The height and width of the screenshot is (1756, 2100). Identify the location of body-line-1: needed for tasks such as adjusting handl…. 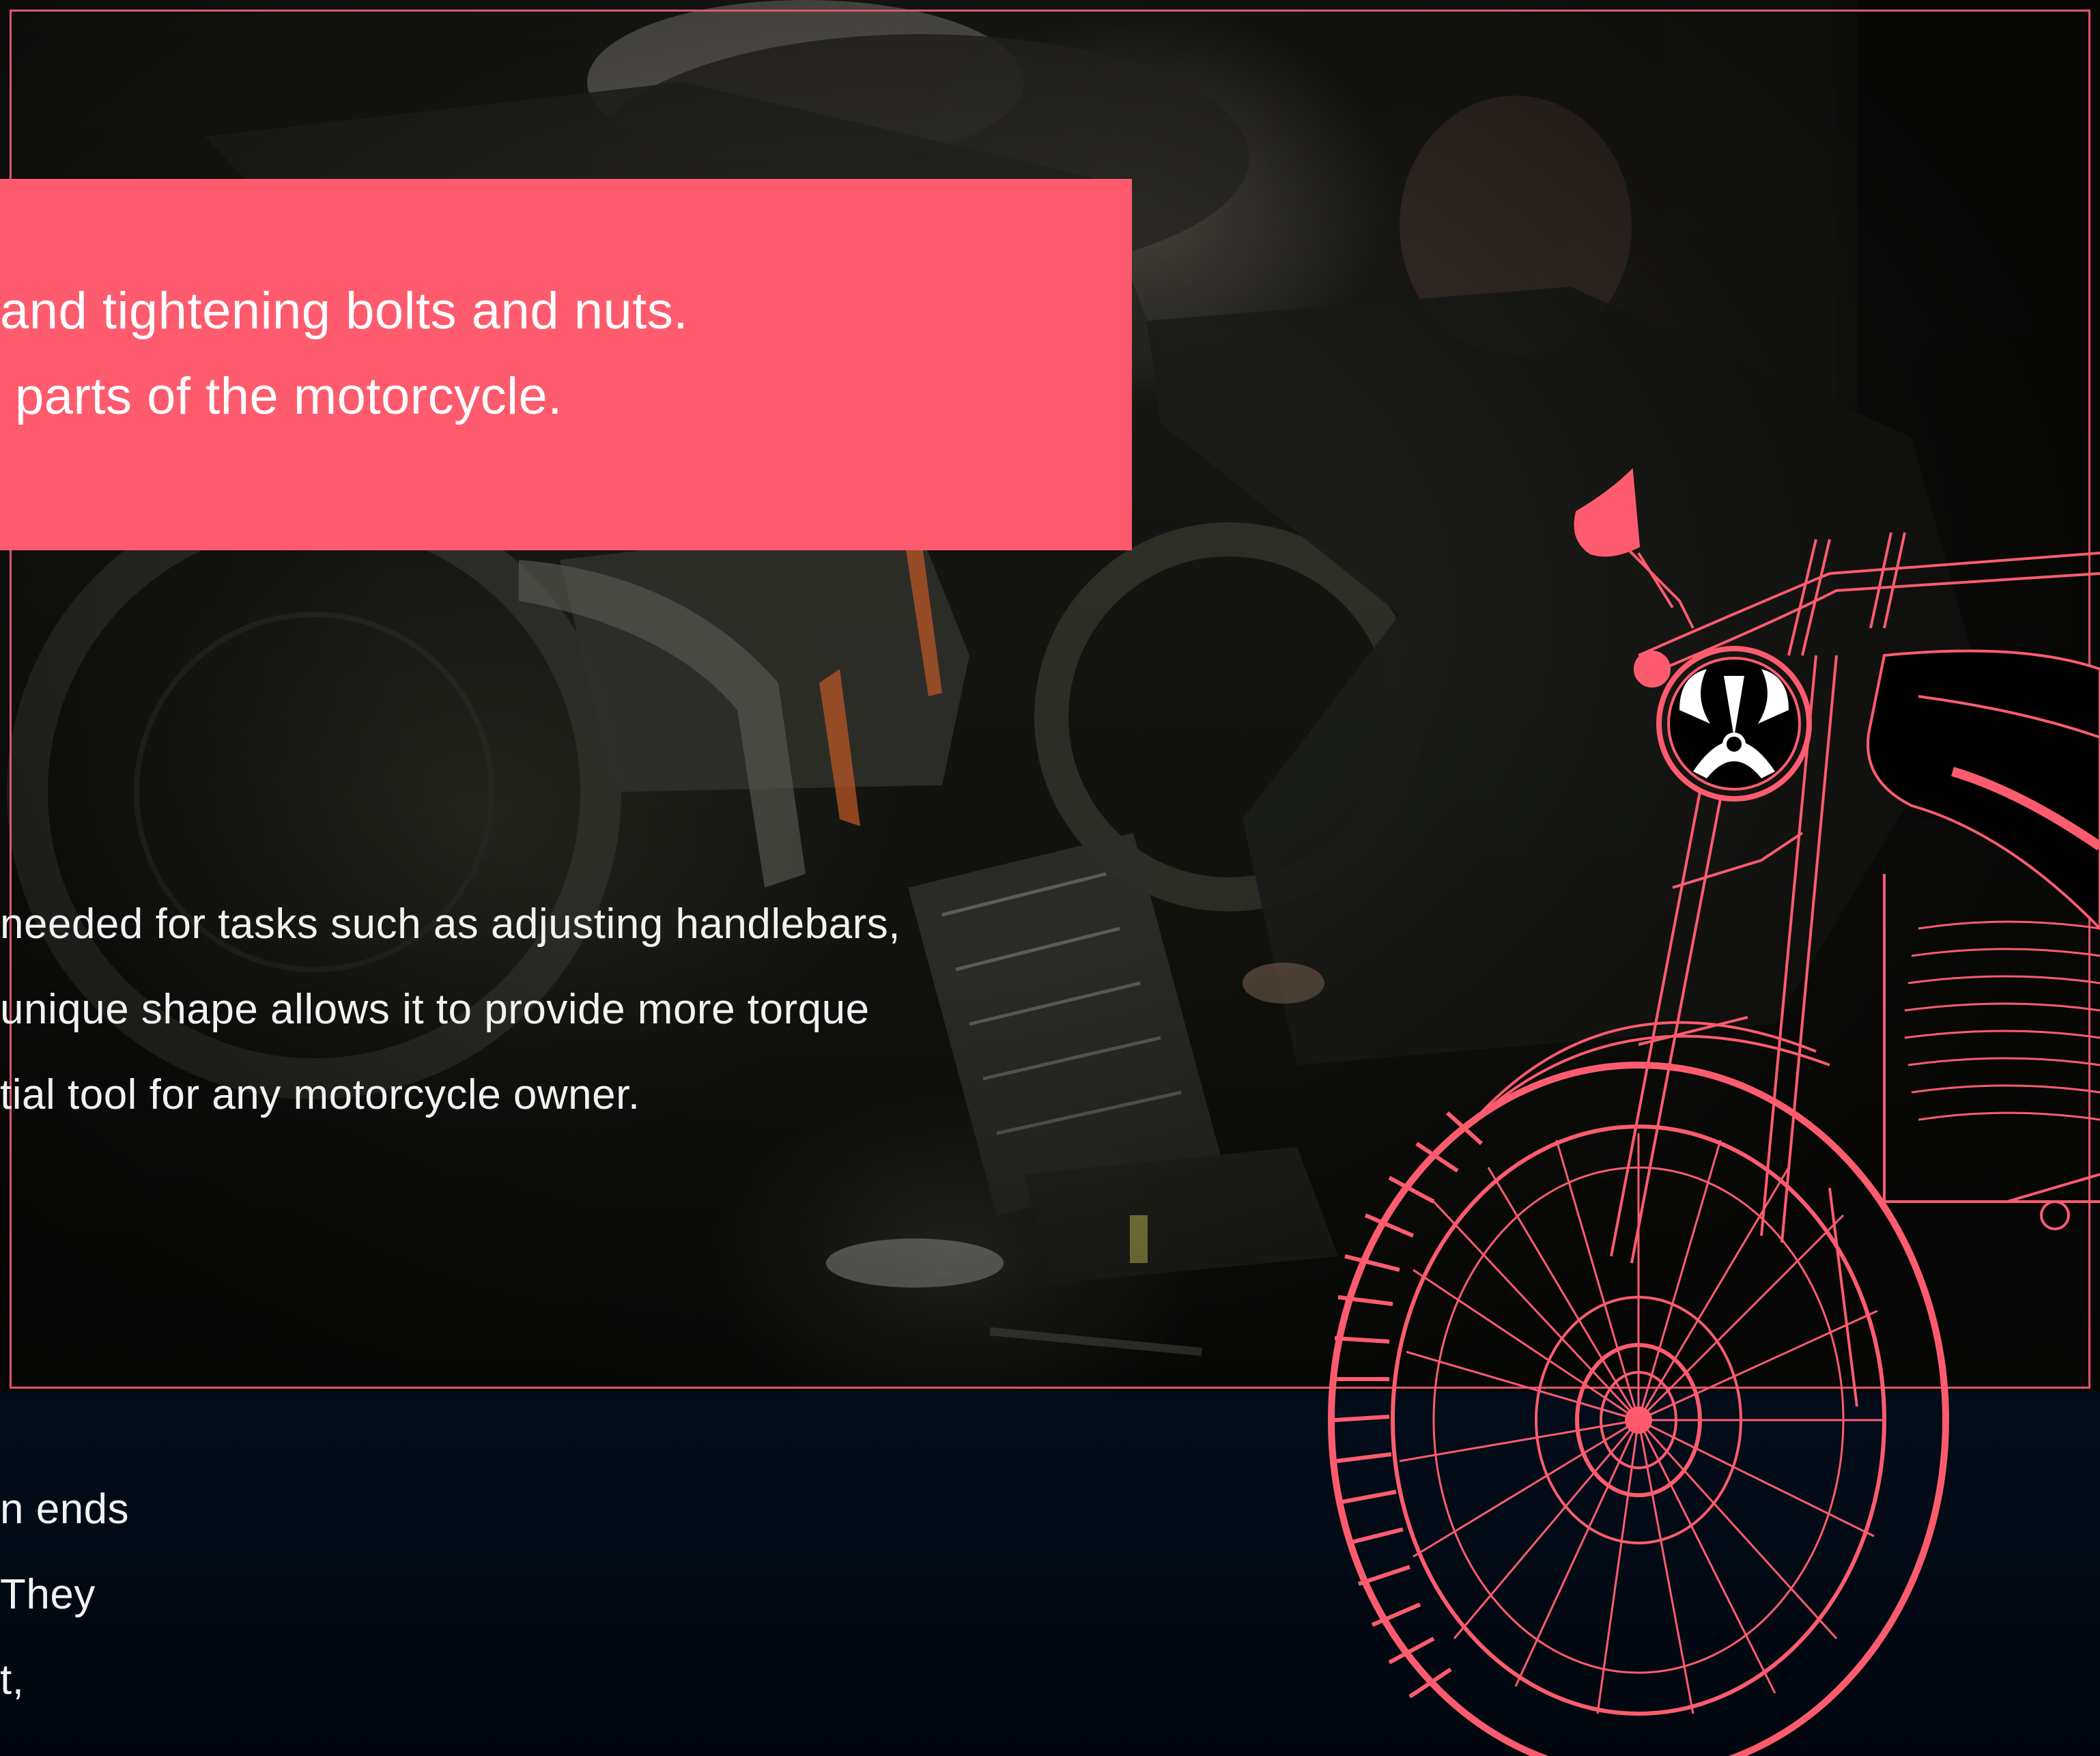
(450, 924).